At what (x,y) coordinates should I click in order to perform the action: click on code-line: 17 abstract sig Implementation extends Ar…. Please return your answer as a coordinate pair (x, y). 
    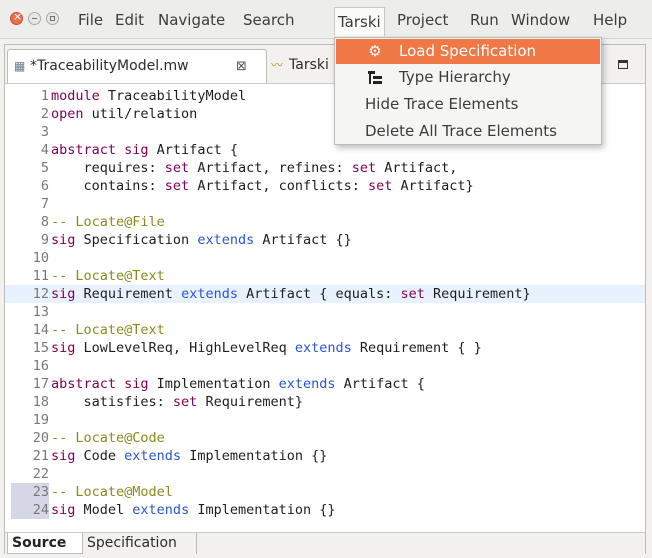
    Looking at the image, I should click on (325, 384).